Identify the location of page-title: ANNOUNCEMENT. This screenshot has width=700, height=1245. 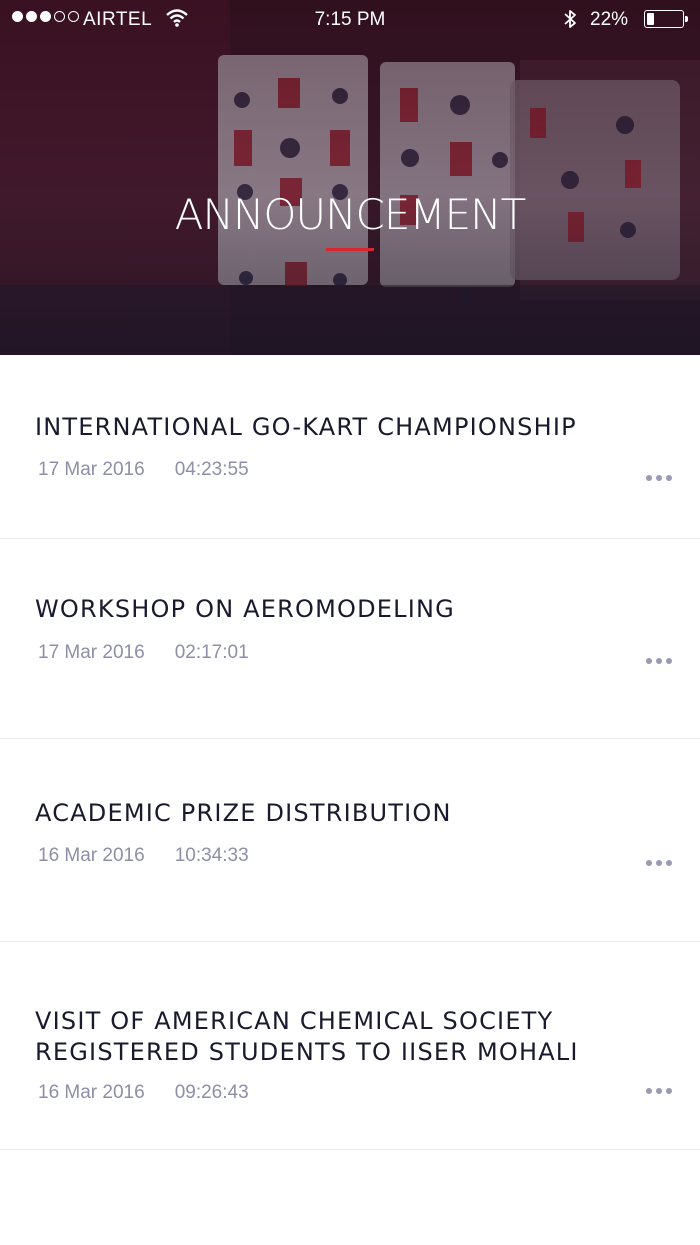
(350, 214).